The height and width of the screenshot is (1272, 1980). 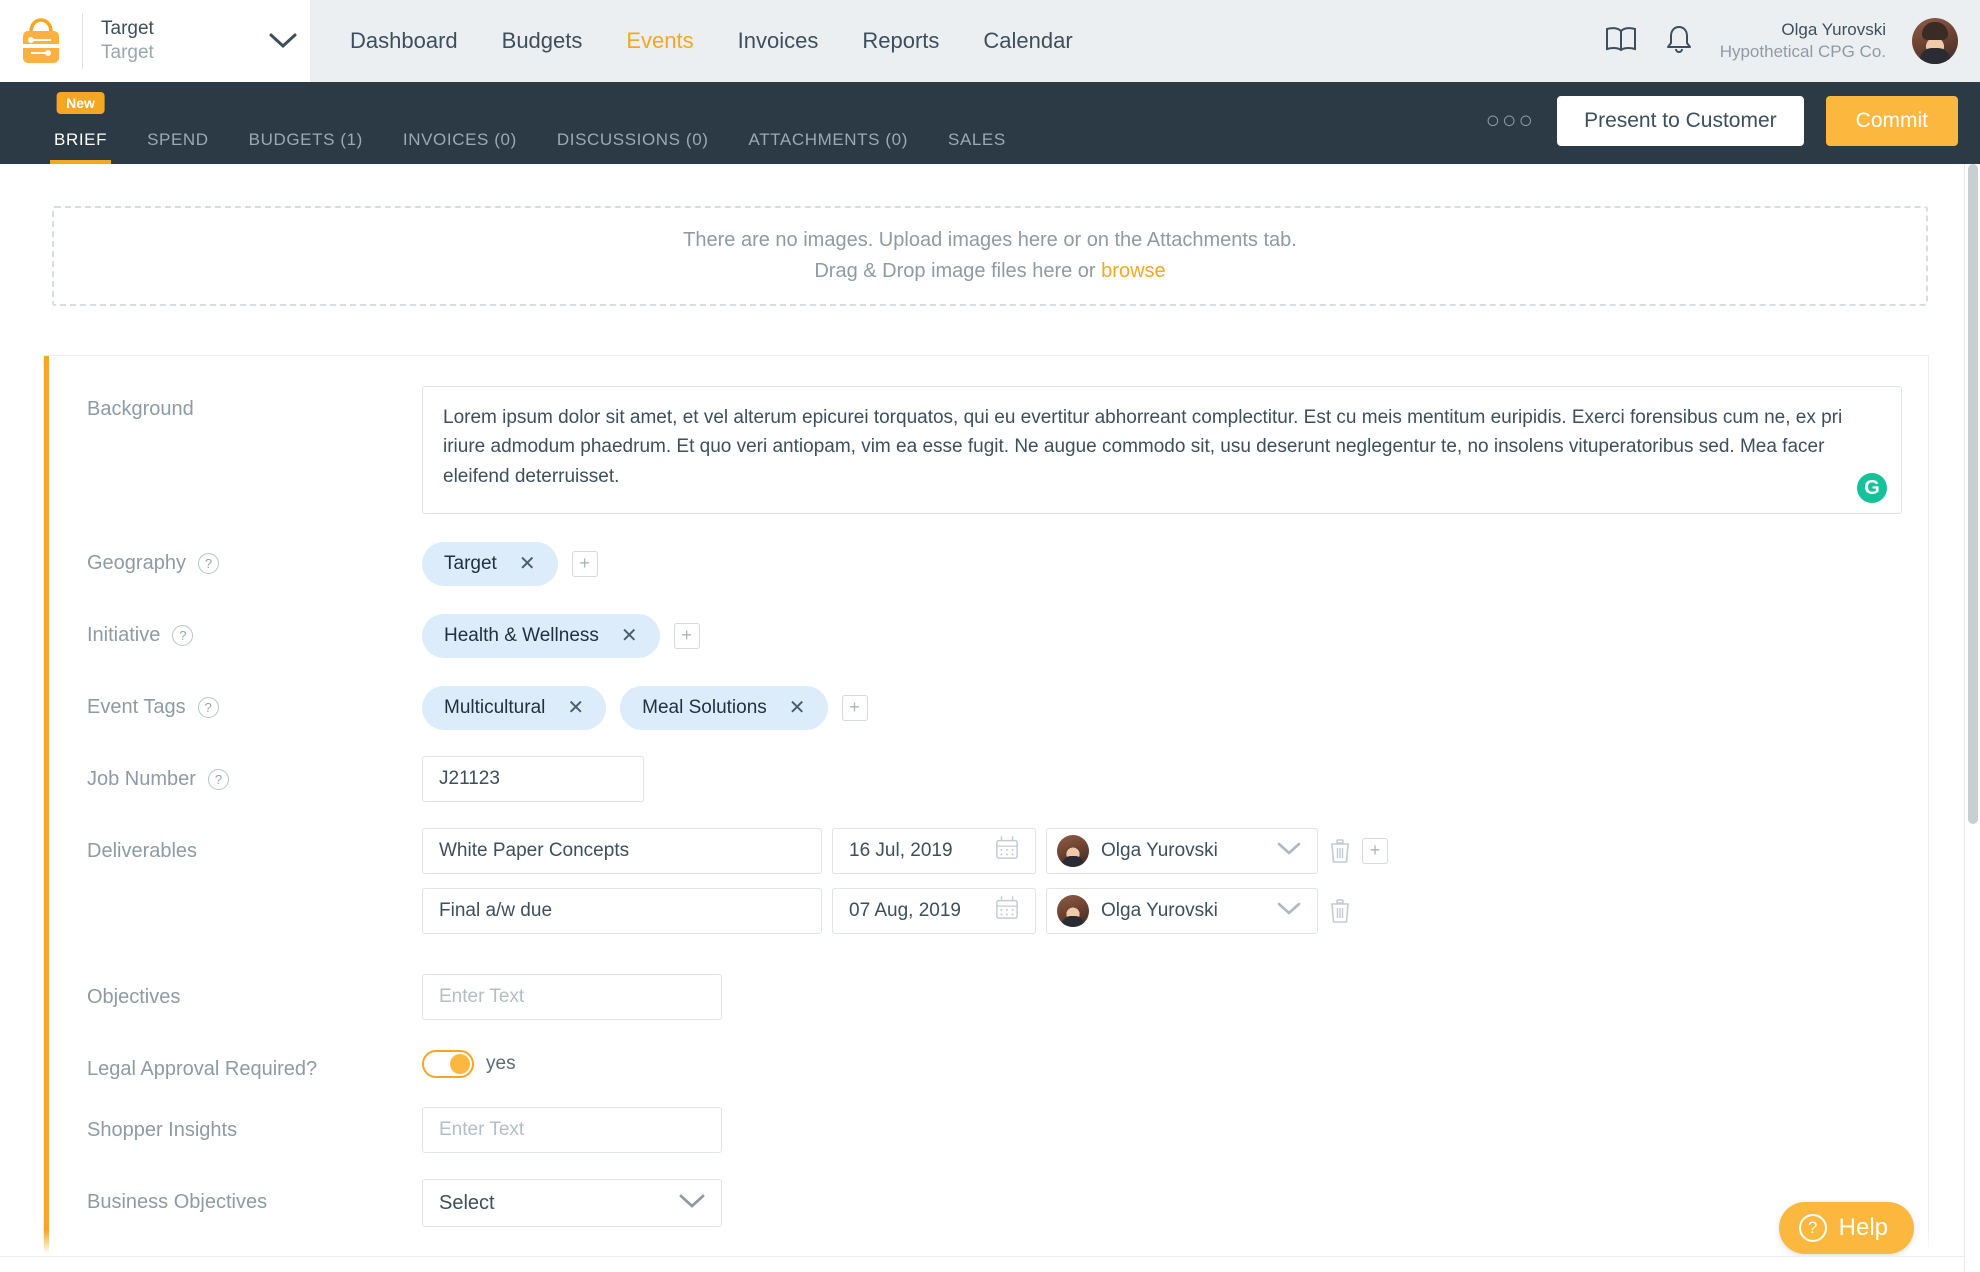 What do you see at coordinates (1973, 494) in the screenshot?
I see `vertical-scrollbar-thumb` at bounding box center [1973, 494].